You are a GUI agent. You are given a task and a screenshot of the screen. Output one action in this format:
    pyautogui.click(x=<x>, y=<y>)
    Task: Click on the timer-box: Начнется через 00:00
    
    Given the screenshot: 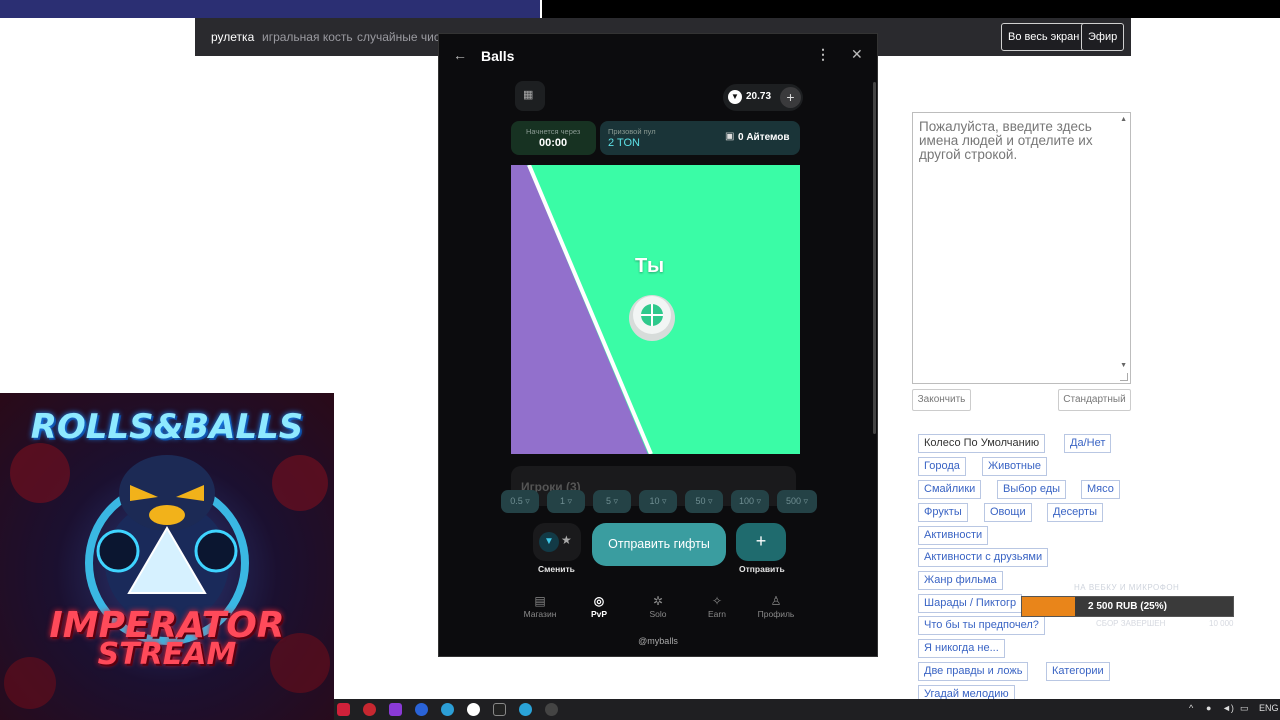 What is the action you would take?
    pyautogui.click(x=553, y=138)
    